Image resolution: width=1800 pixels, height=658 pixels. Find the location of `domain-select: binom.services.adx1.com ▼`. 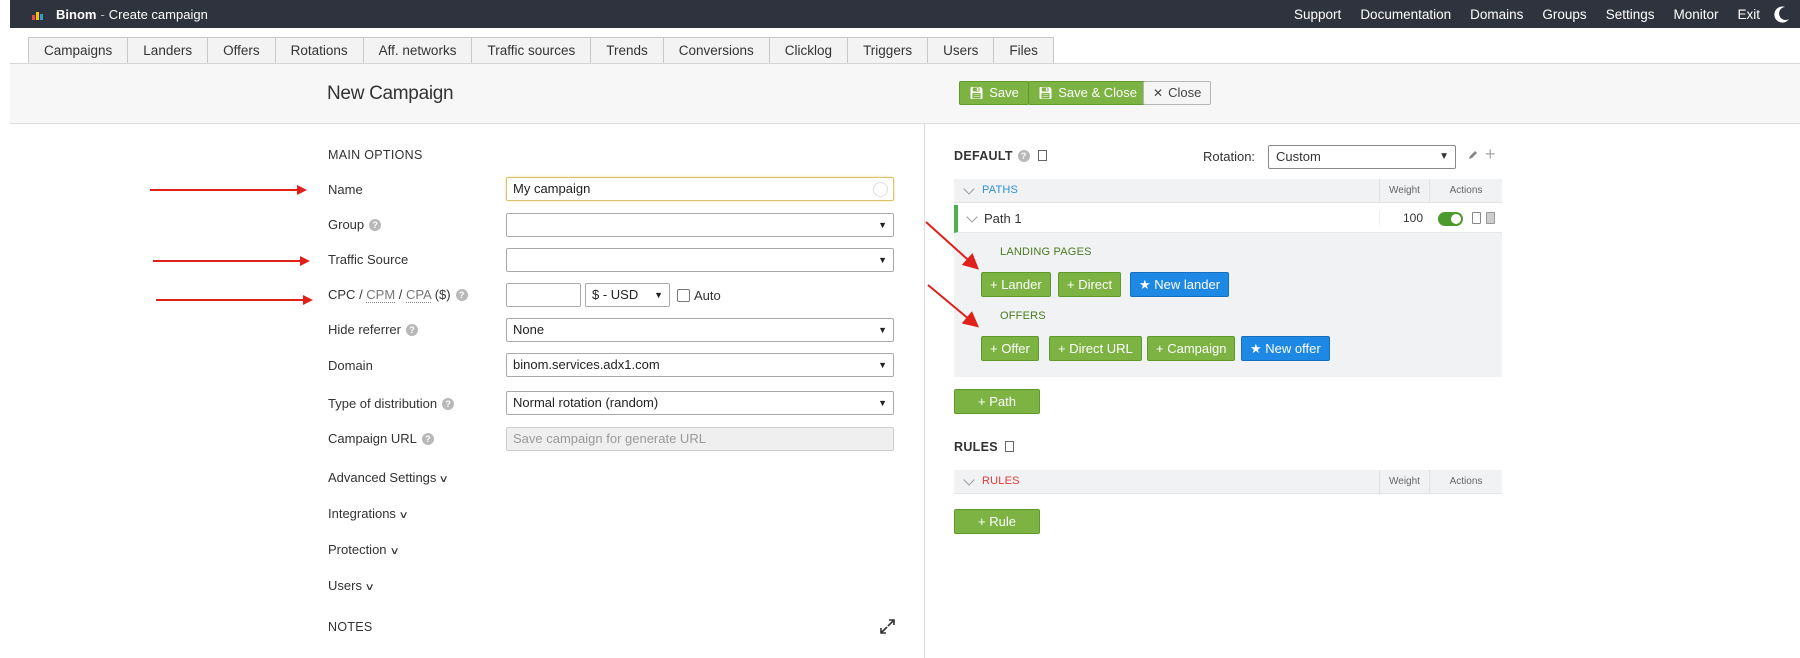

domain-select: binom.services.adx1.com ▼ is located at coordinates (700, 365).